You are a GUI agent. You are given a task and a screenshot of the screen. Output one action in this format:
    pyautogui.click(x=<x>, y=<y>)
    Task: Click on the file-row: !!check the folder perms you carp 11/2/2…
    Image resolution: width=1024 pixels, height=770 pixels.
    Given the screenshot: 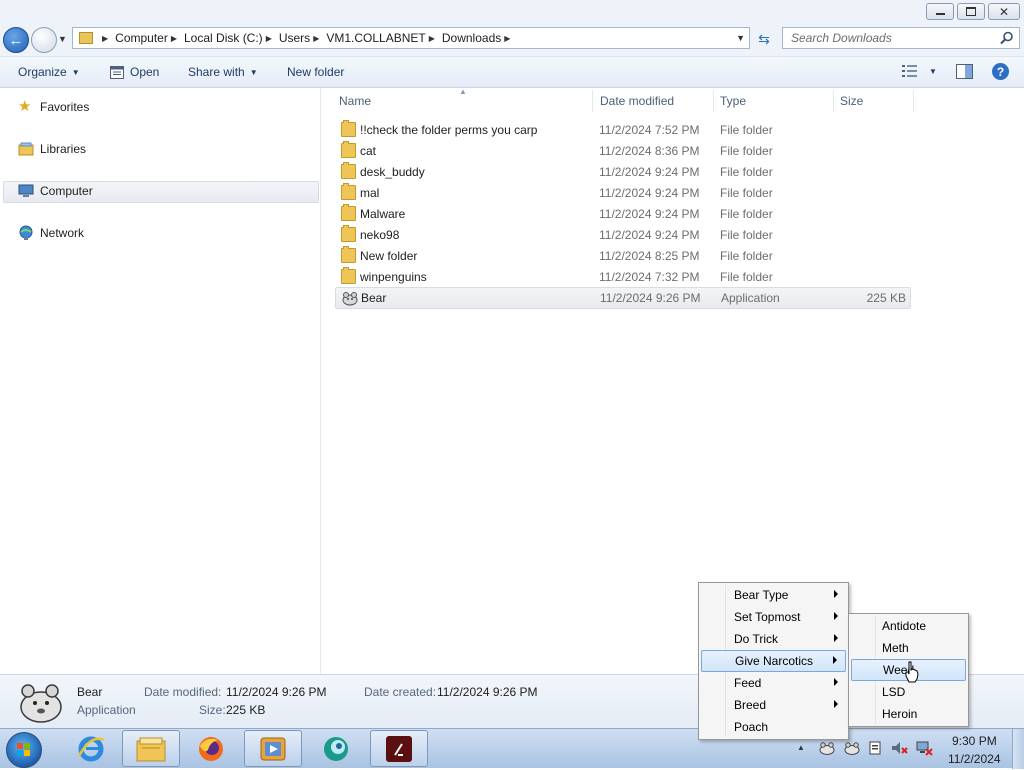 What is the action you would take?
    pyautogui.click(x=623, y=130)
    